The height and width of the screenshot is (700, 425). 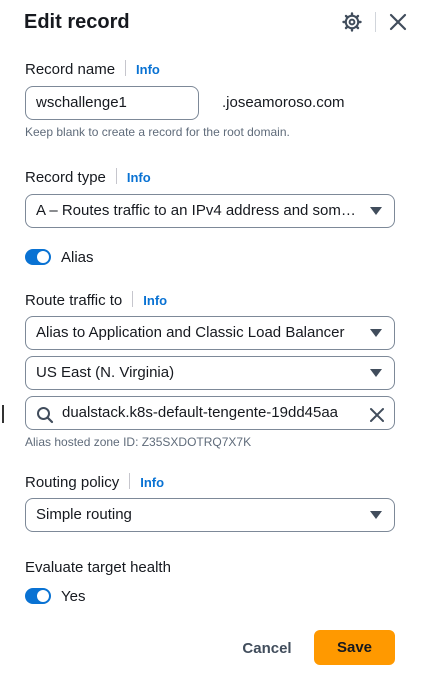 What do you see at coordinates (98, 567) in the screenshot?
I see `evaluate-health-label: Evaluate target health` at bounding box center [98, 567].